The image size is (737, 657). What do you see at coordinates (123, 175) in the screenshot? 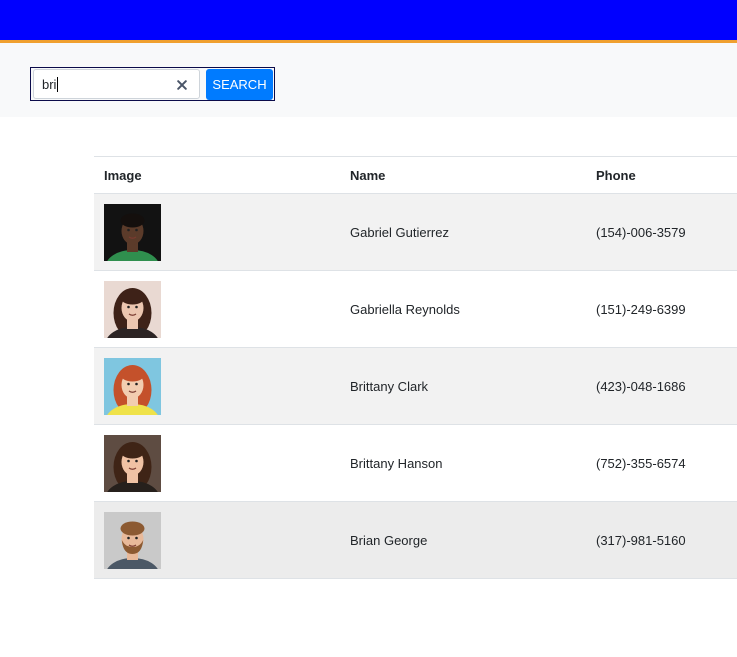
I see `column-header-image: Image` at bounding box center [123, 175].